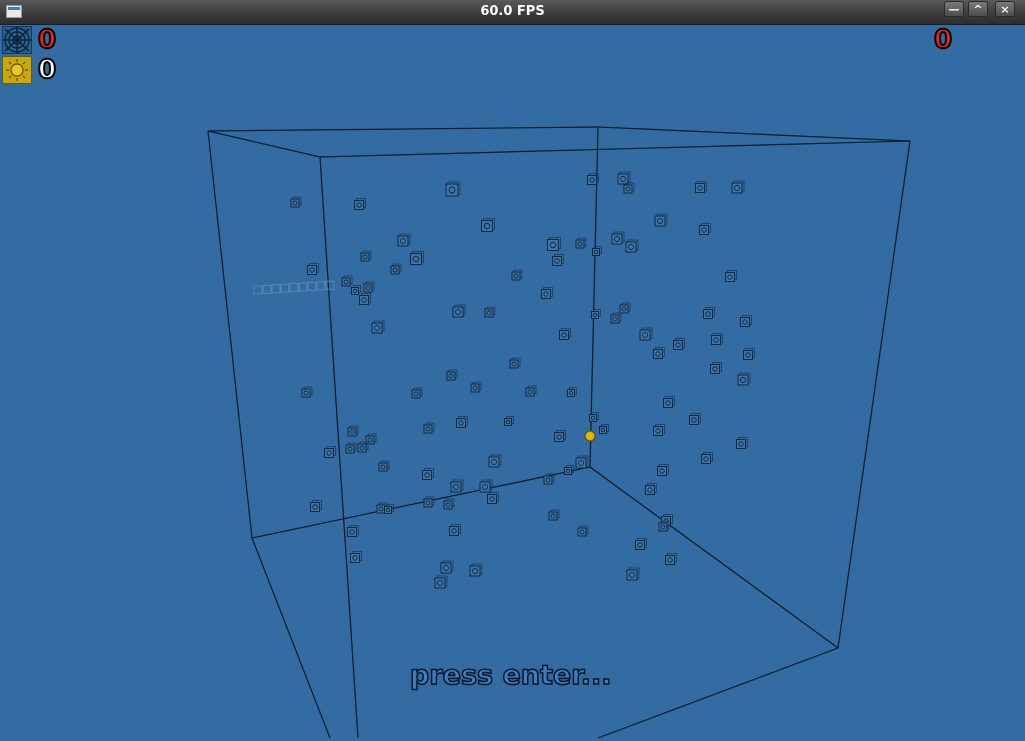 The width and height of the screenshot is (1025, 741). What do you see at coordinates (590, 436) in the screenshot?
I see `player-ball` at bounding box center [590, 436].